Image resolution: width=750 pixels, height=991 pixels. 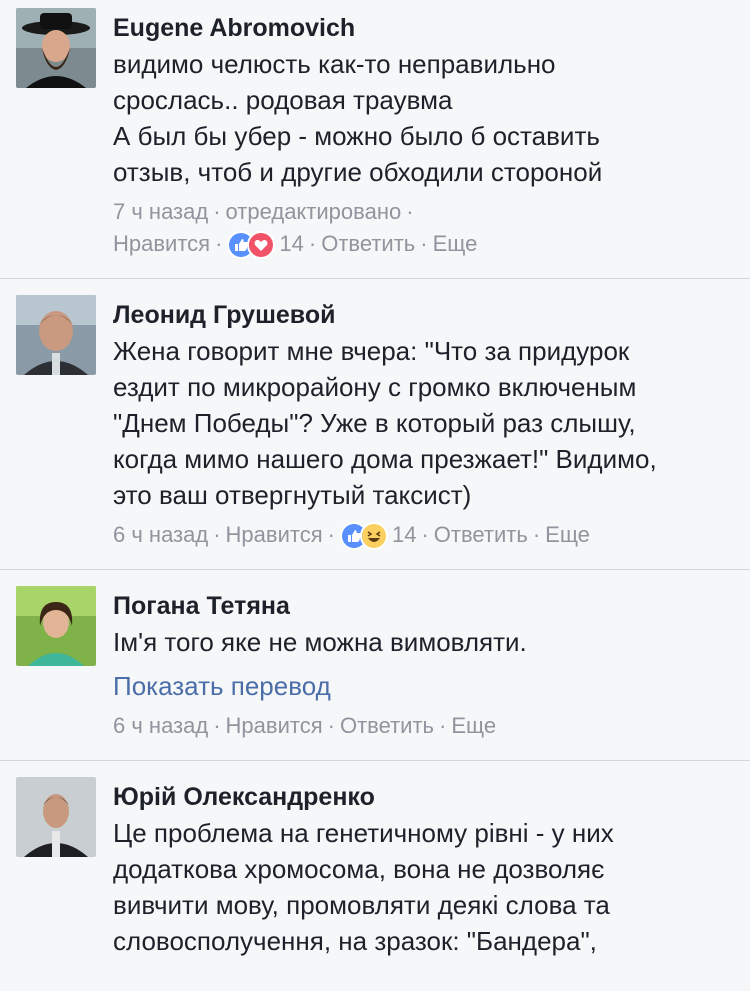 I want to click on edited-label: отредактировано, so click(x=314, y=211).